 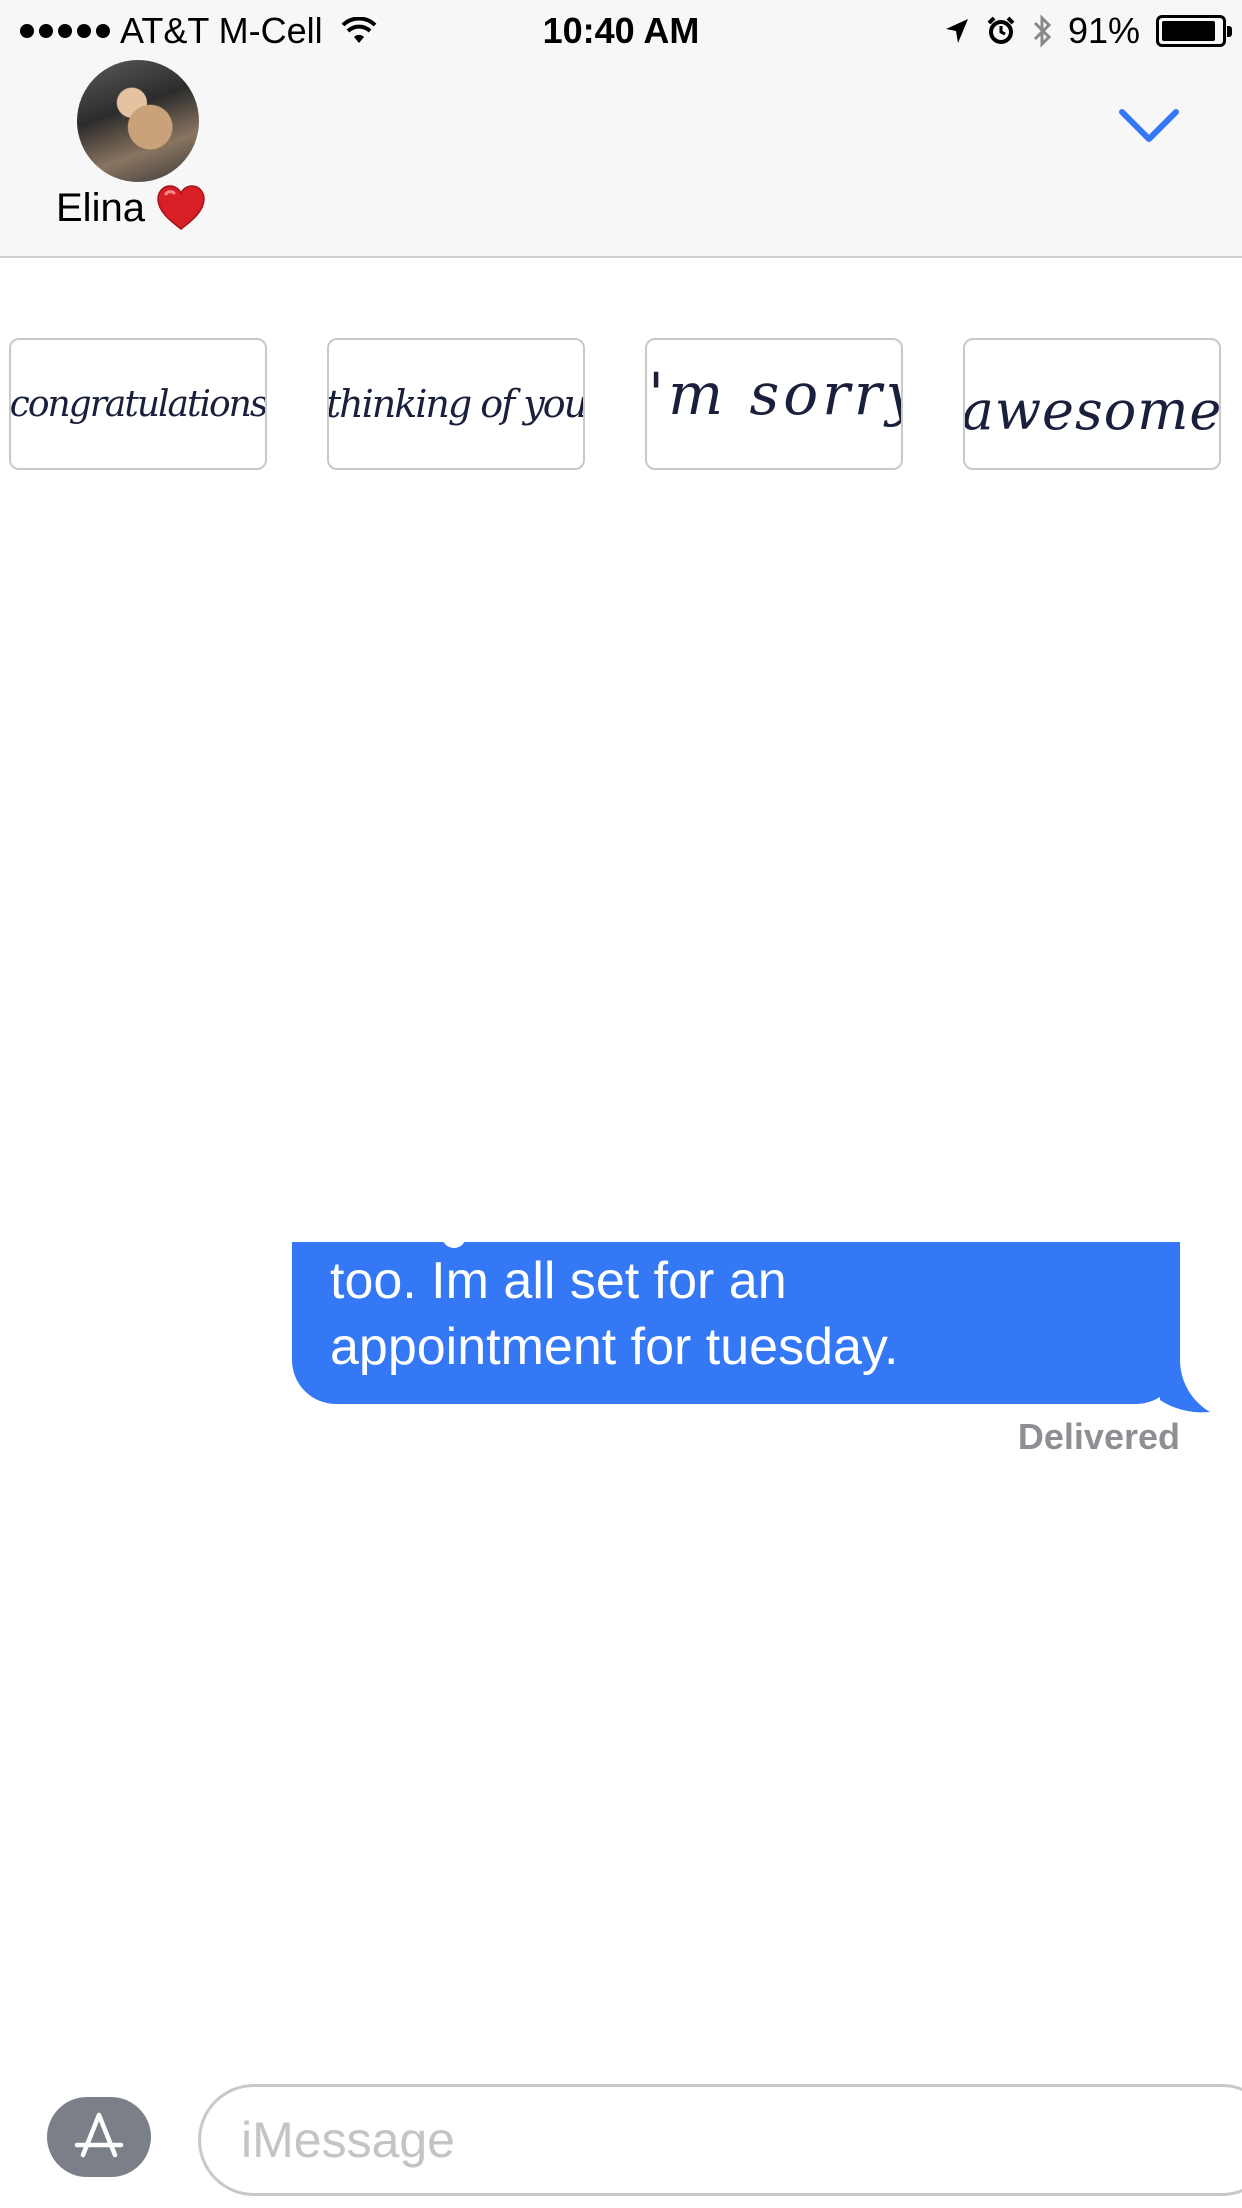 I want to click on red-heart-icon, so click(x=181, y=207).